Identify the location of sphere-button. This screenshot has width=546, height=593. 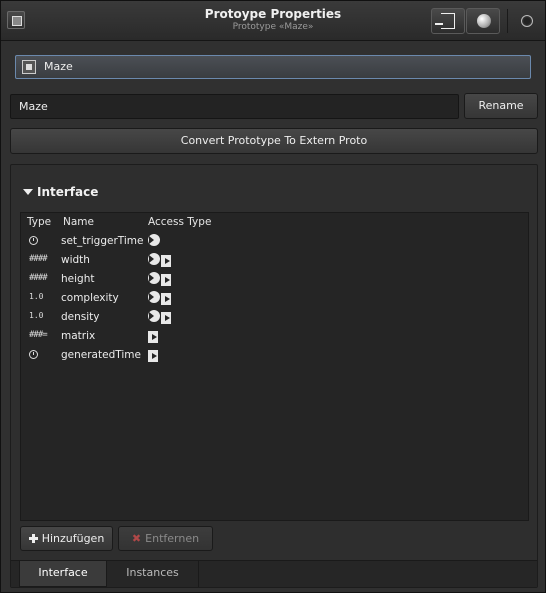
(483, 21).